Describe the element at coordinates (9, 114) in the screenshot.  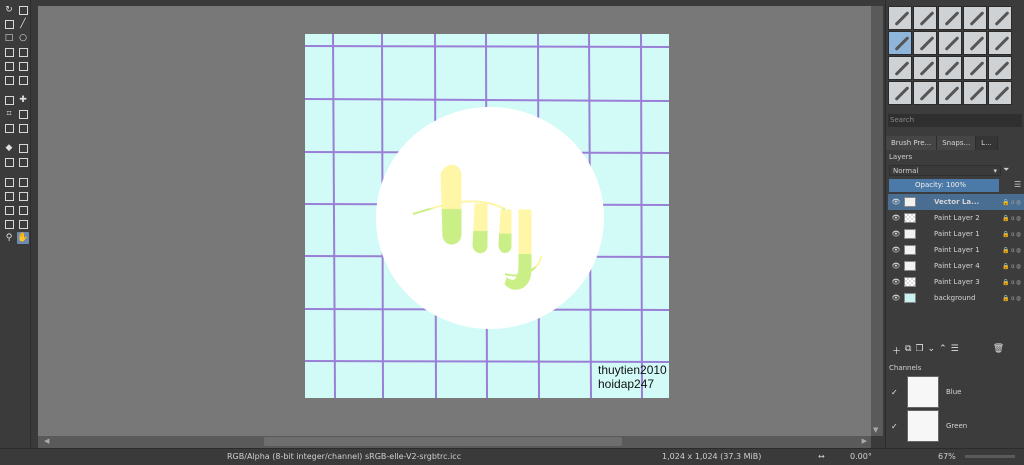
I see `crop-icon: ⌗` at that location.